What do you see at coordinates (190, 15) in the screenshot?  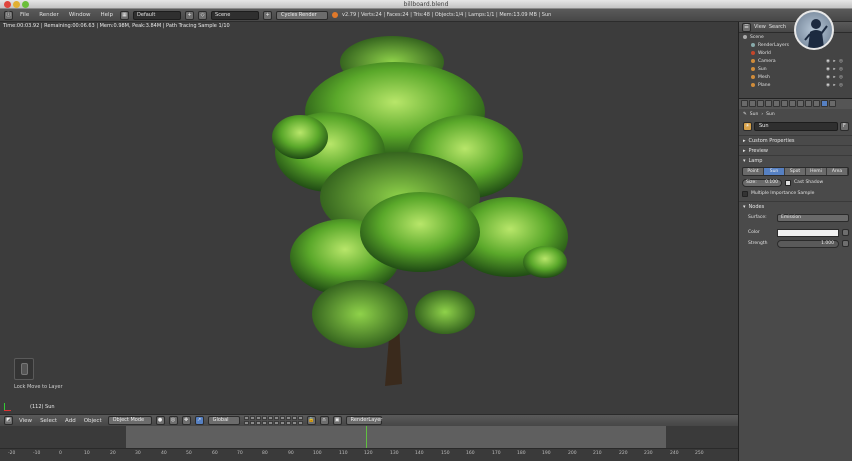 I see `add-screen-icon: +` at bounding box center [190, 15].